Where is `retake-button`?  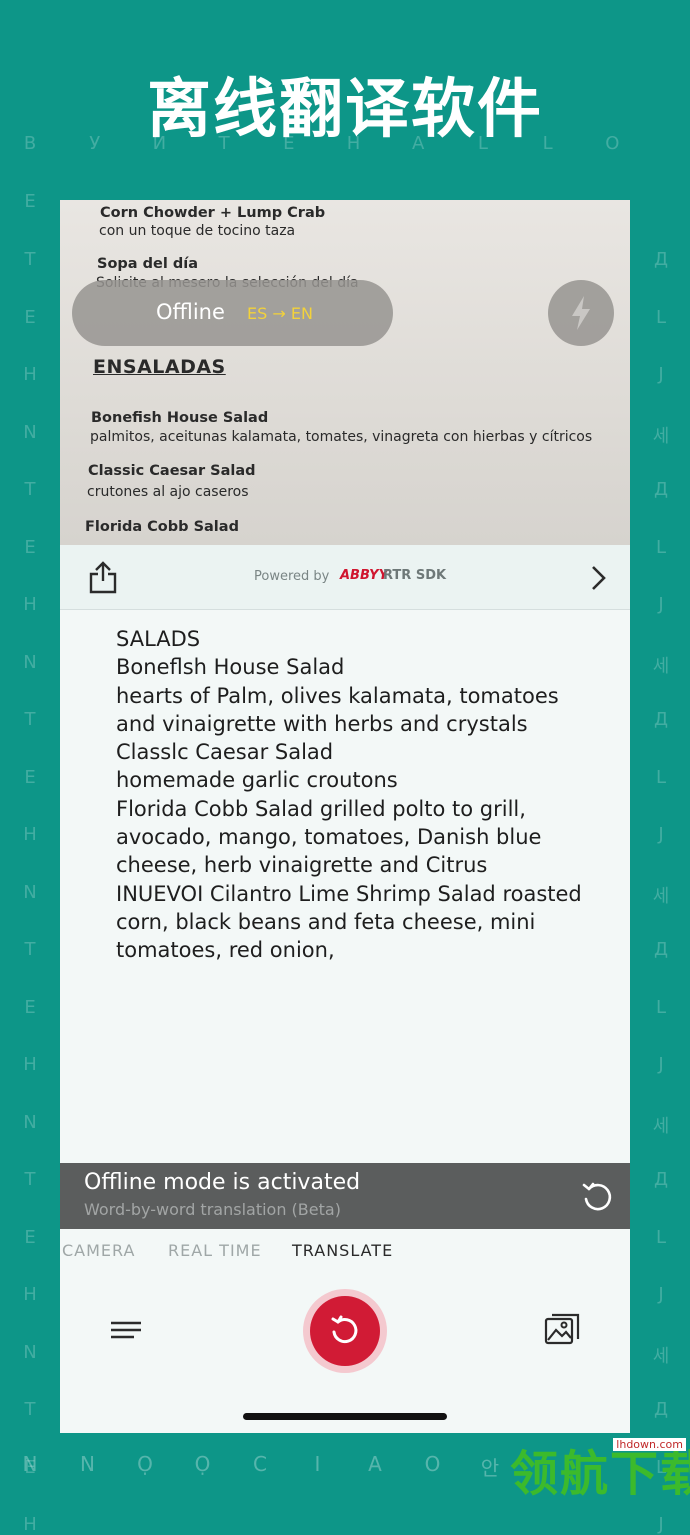
retake-button is located at coordinates (345, 1331).